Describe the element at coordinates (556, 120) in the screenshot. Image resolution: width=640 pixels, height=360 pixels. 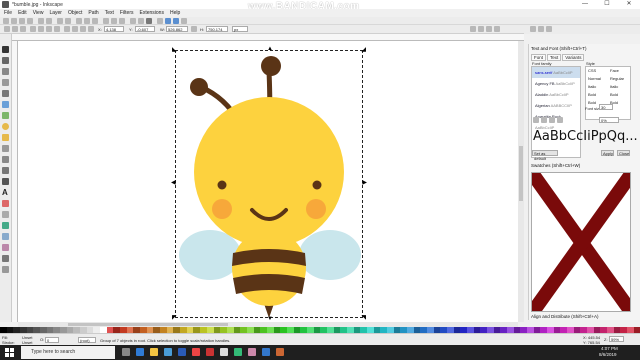
I see `list-item: Aparajita Rock AaBbCcIiP` at that location.